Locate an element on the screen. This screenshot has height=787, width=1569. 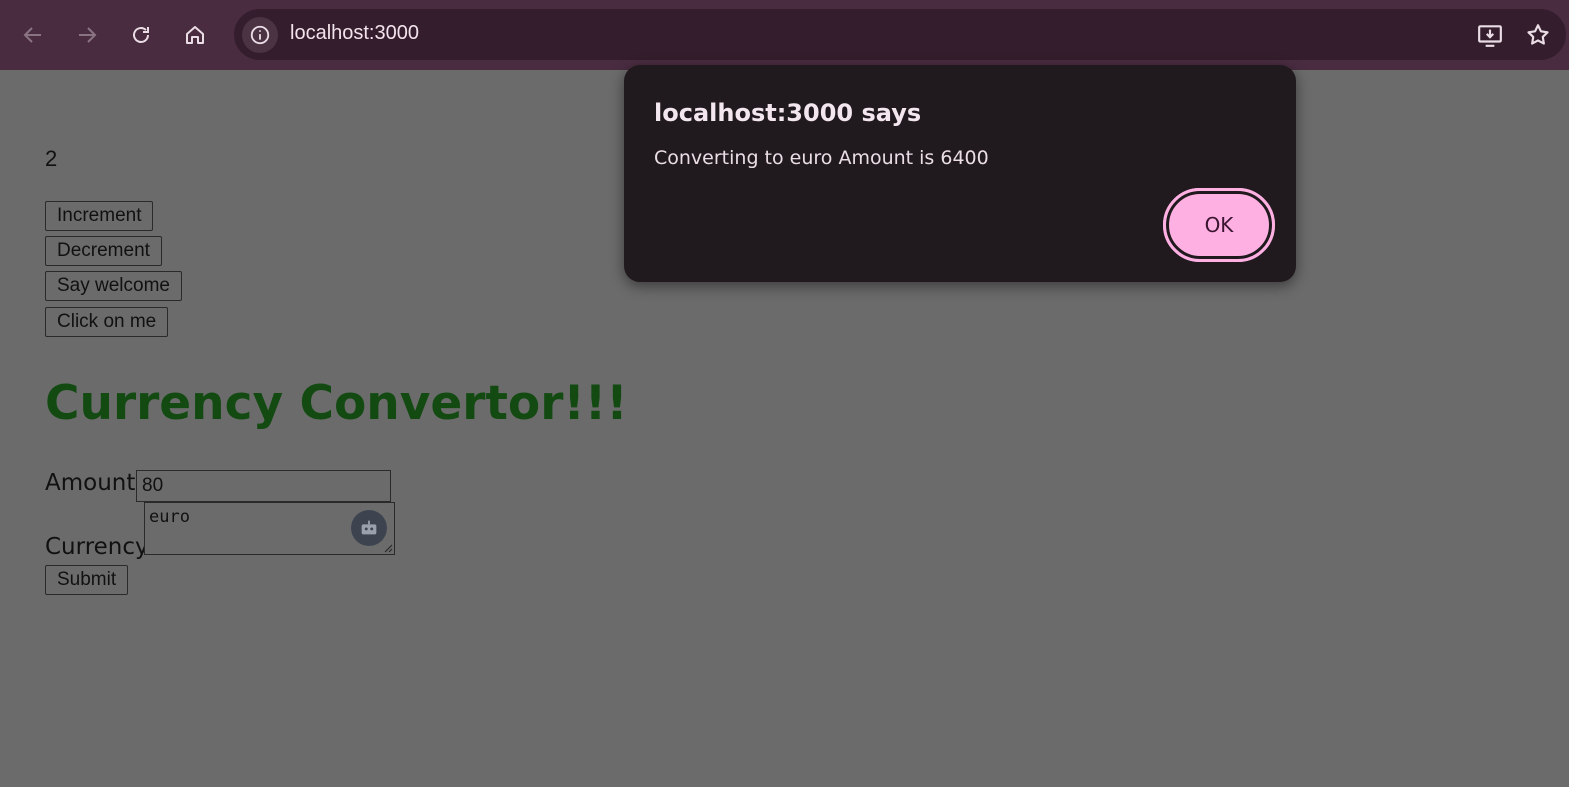
resize-grip-icon is located at coordinates (388, 548).